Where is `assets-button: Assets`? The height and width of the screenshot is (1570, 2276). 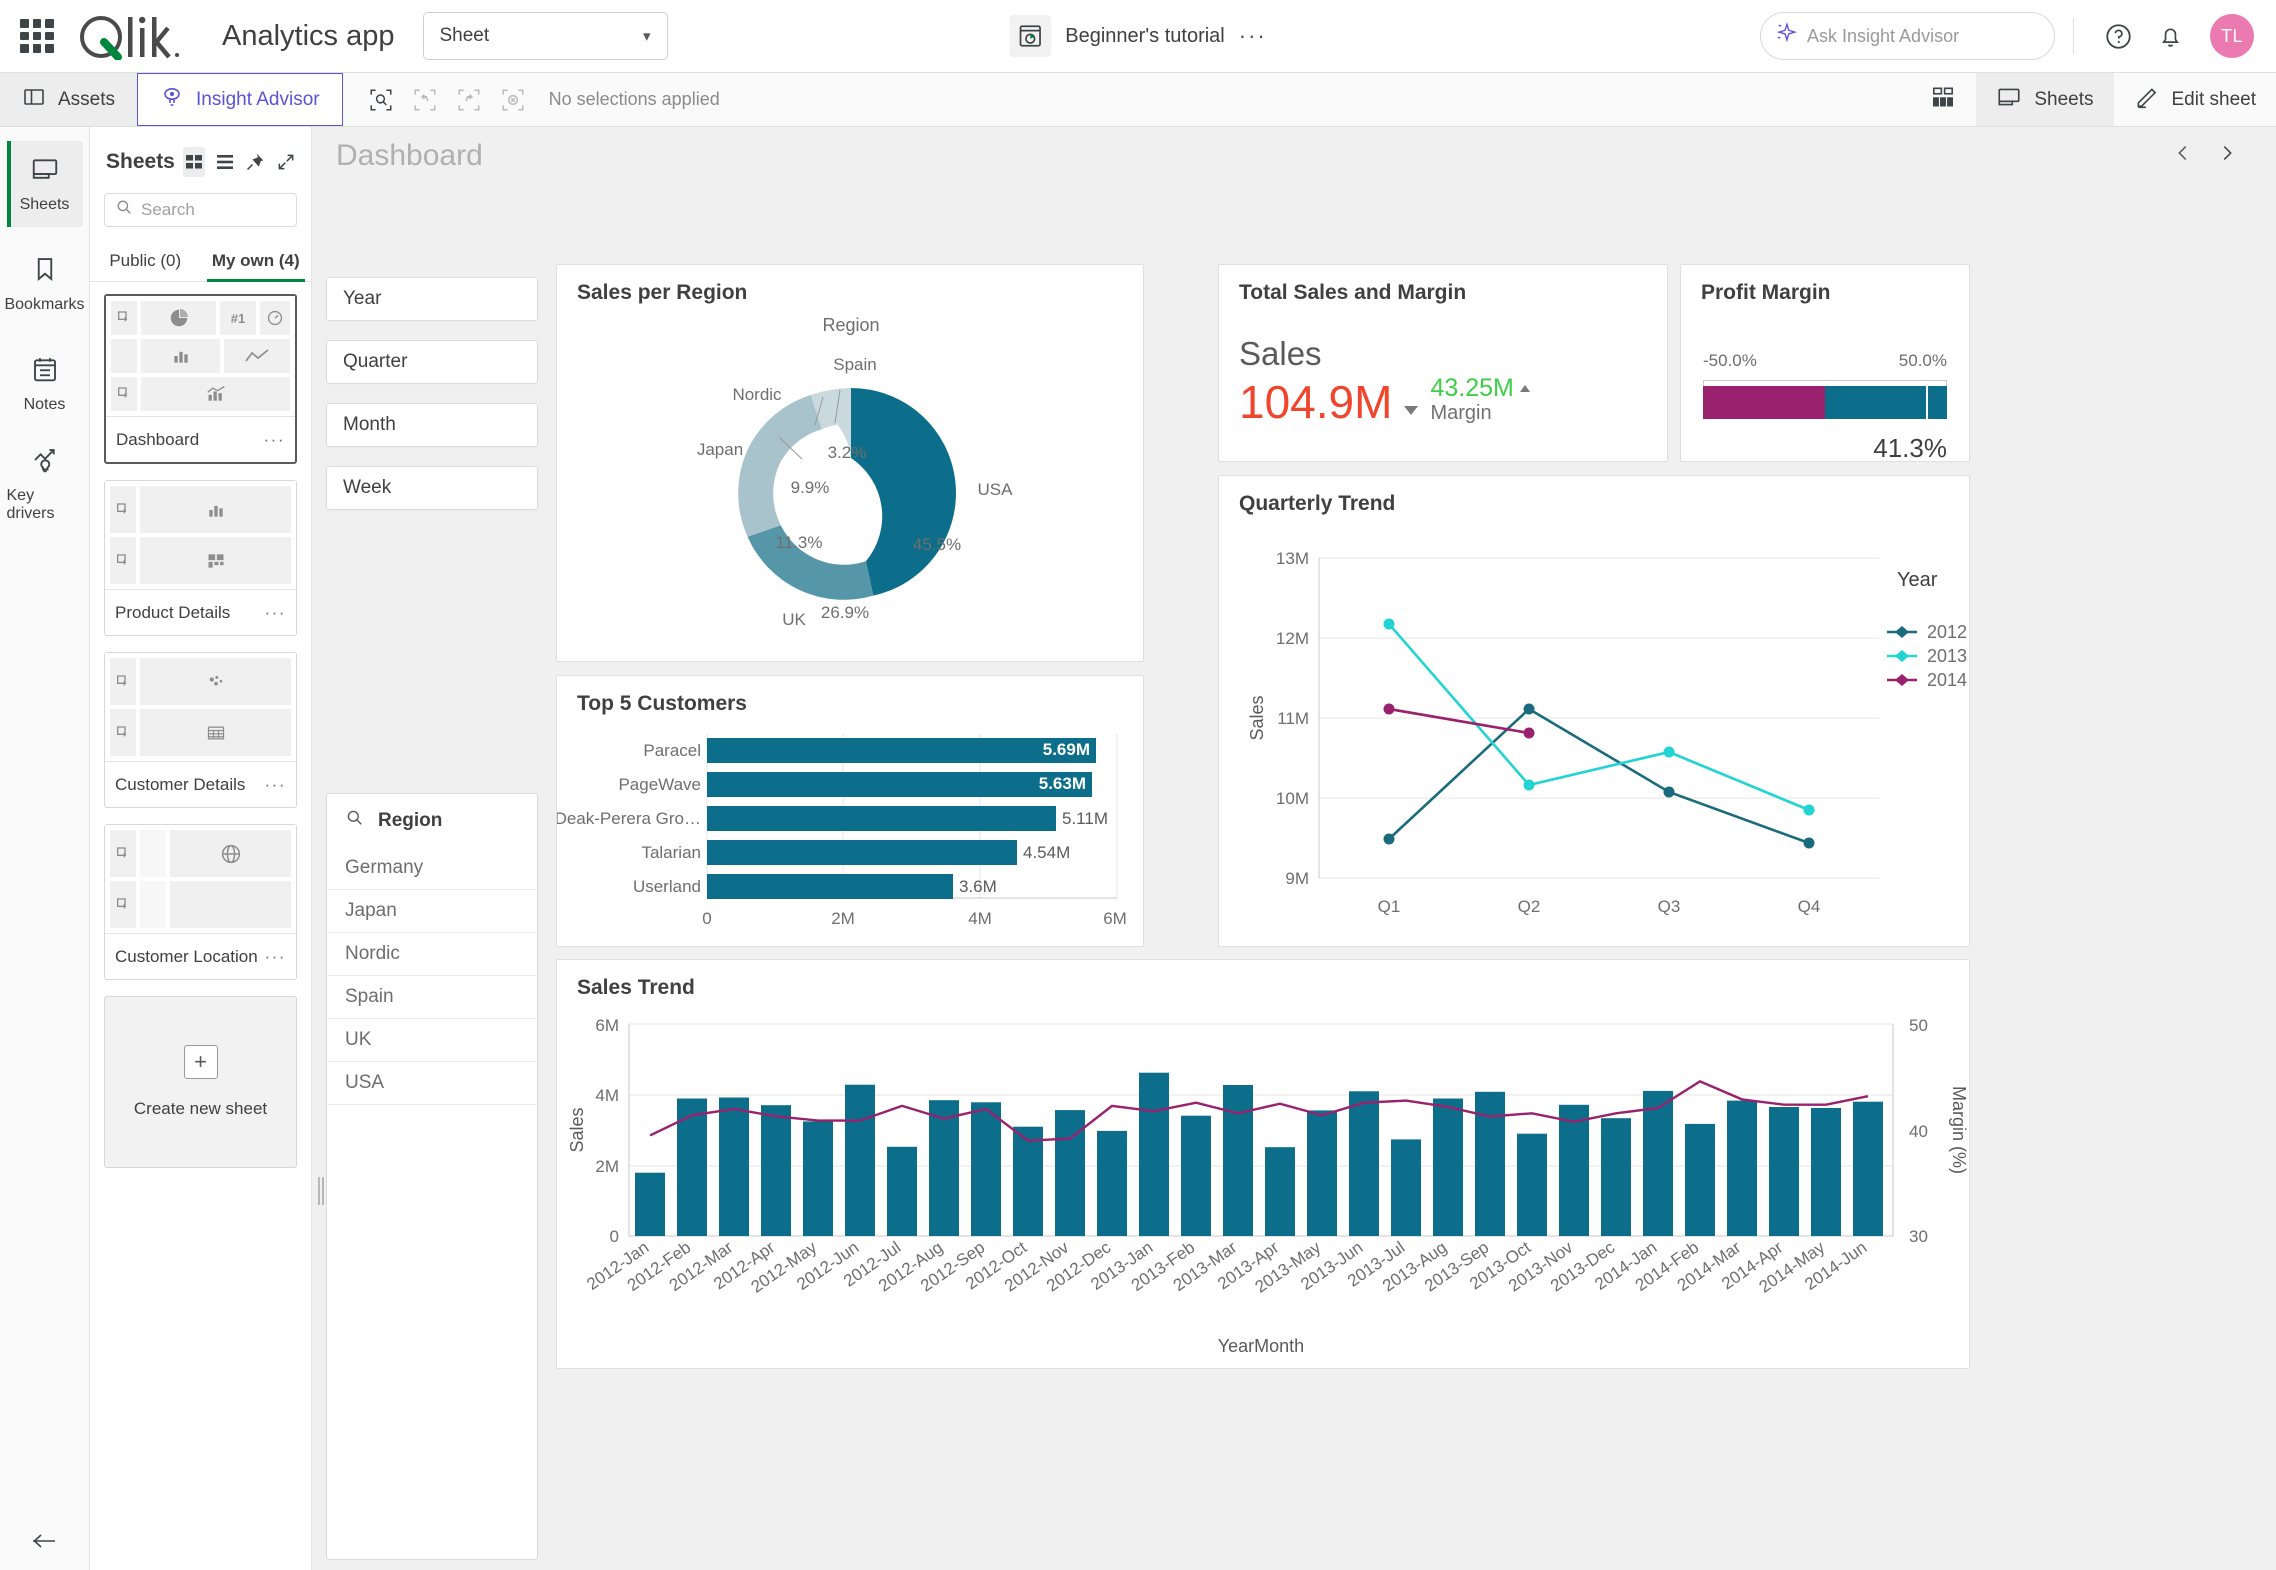
assets-button: Assets is located at coordinates (69, 99).